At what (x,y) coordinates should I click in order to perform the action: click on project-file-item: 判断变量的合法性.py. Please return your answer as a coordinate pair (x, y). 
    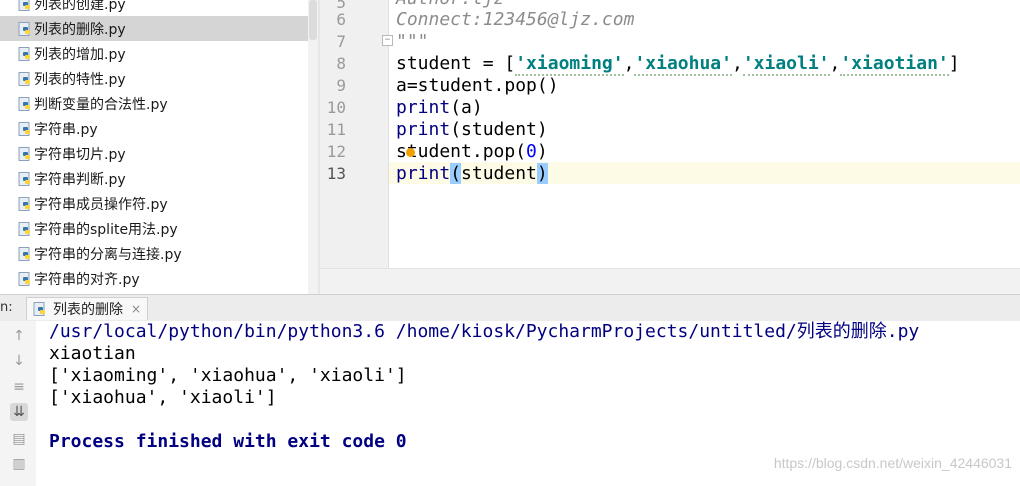
    Looking at the image, I should click on (154, 103).